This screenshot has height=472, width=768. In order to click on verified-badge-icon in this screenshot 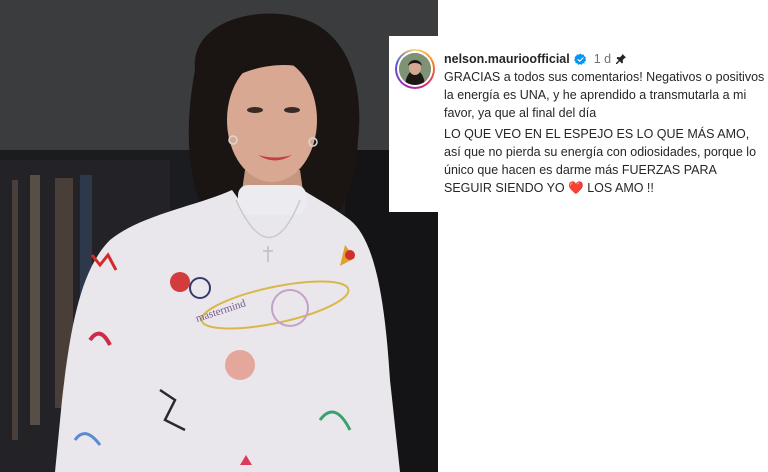, I will do `click(580, 59)`.